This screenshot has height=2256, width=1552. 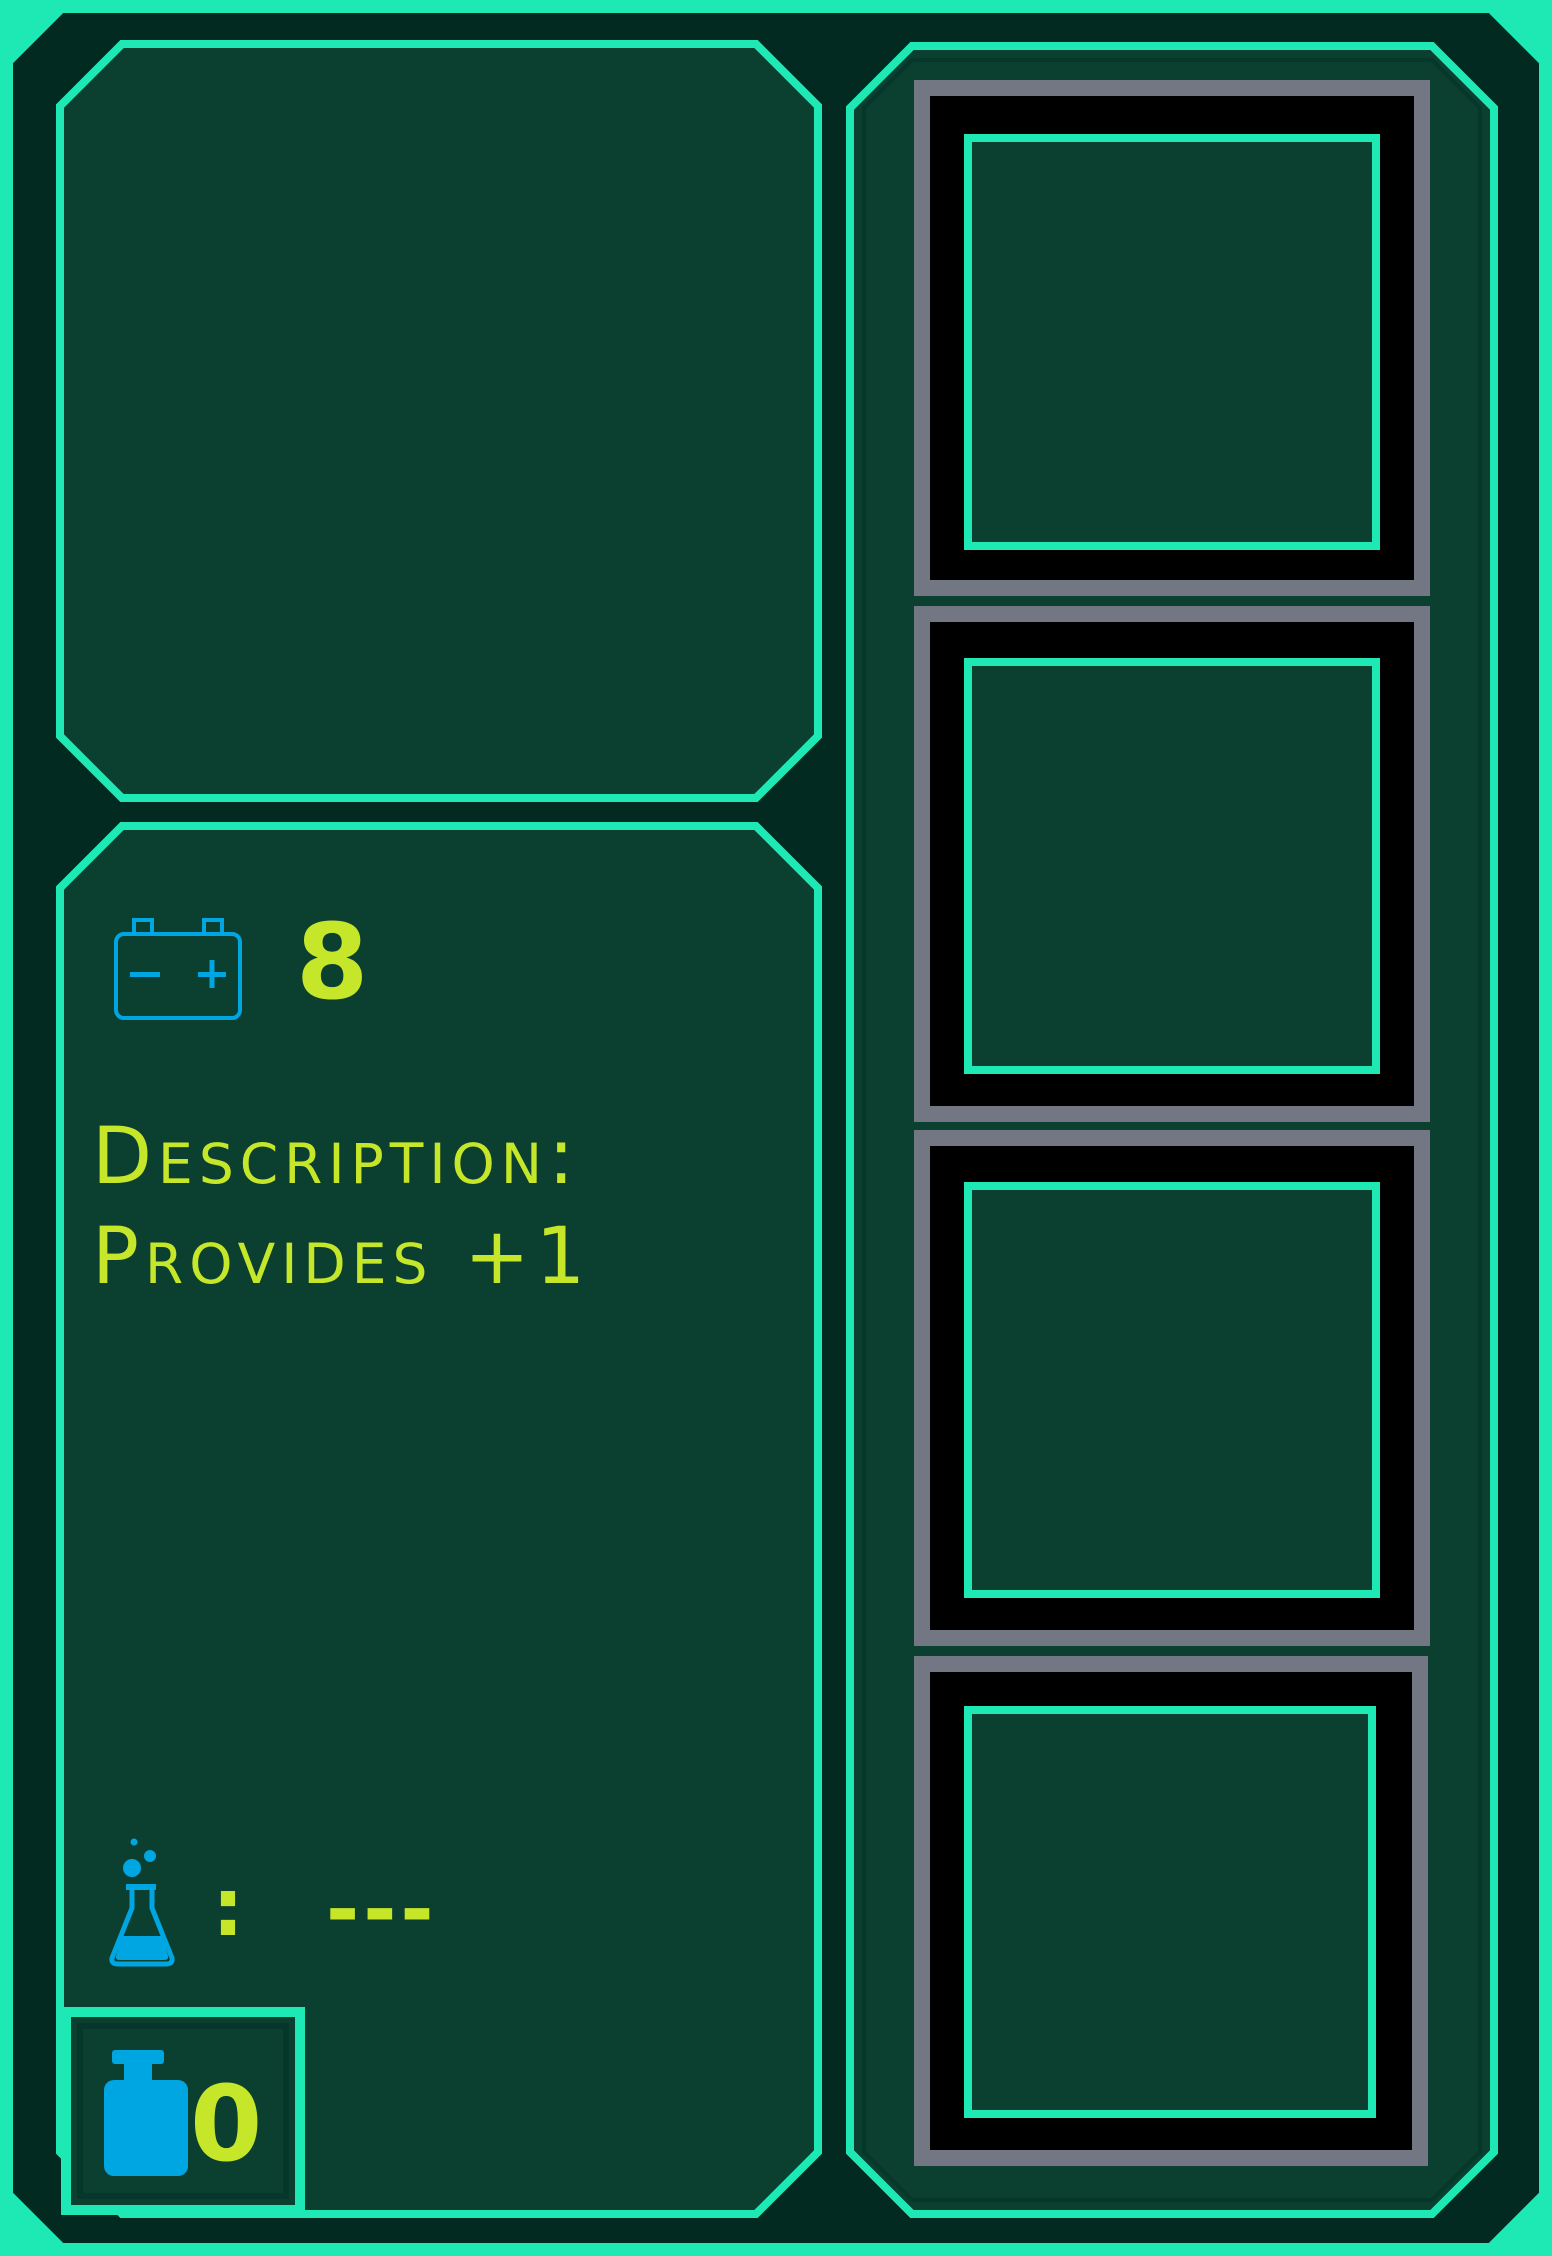 What do you see at coordinates (382, 1909) in the screenshot?
I see `research-value: ---` at bounding box center [382, 1909].